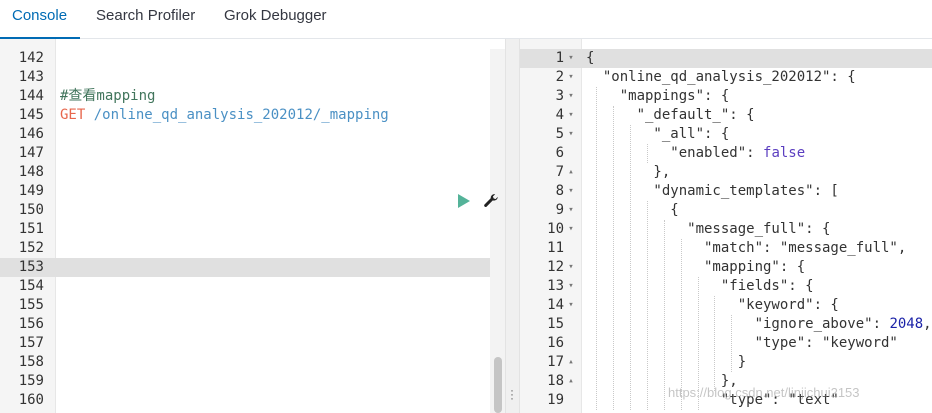  What do you see at coordinates (252, 172) in the screenshot?
I see `code-line: 148` at bounding box center [252, 172].